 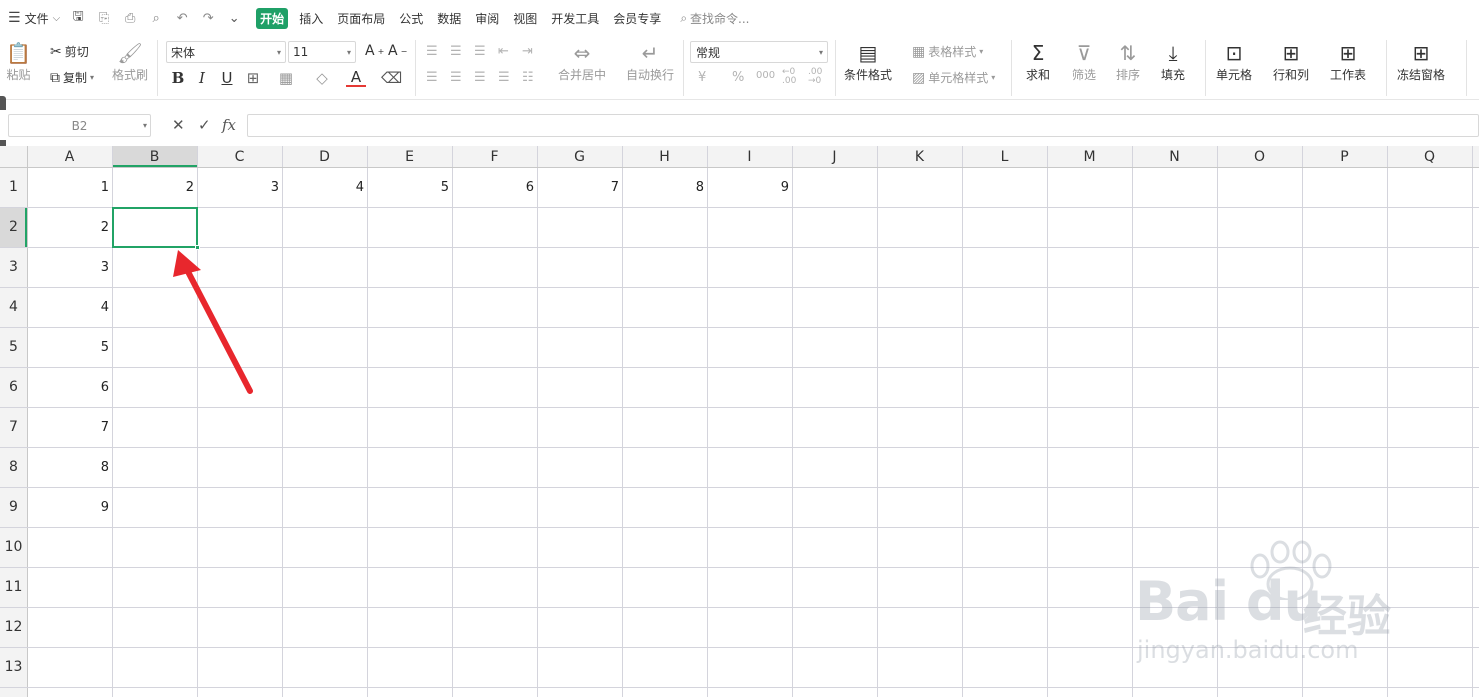 I want to click on sort-label: 排序, so click(x=1128, y=75).